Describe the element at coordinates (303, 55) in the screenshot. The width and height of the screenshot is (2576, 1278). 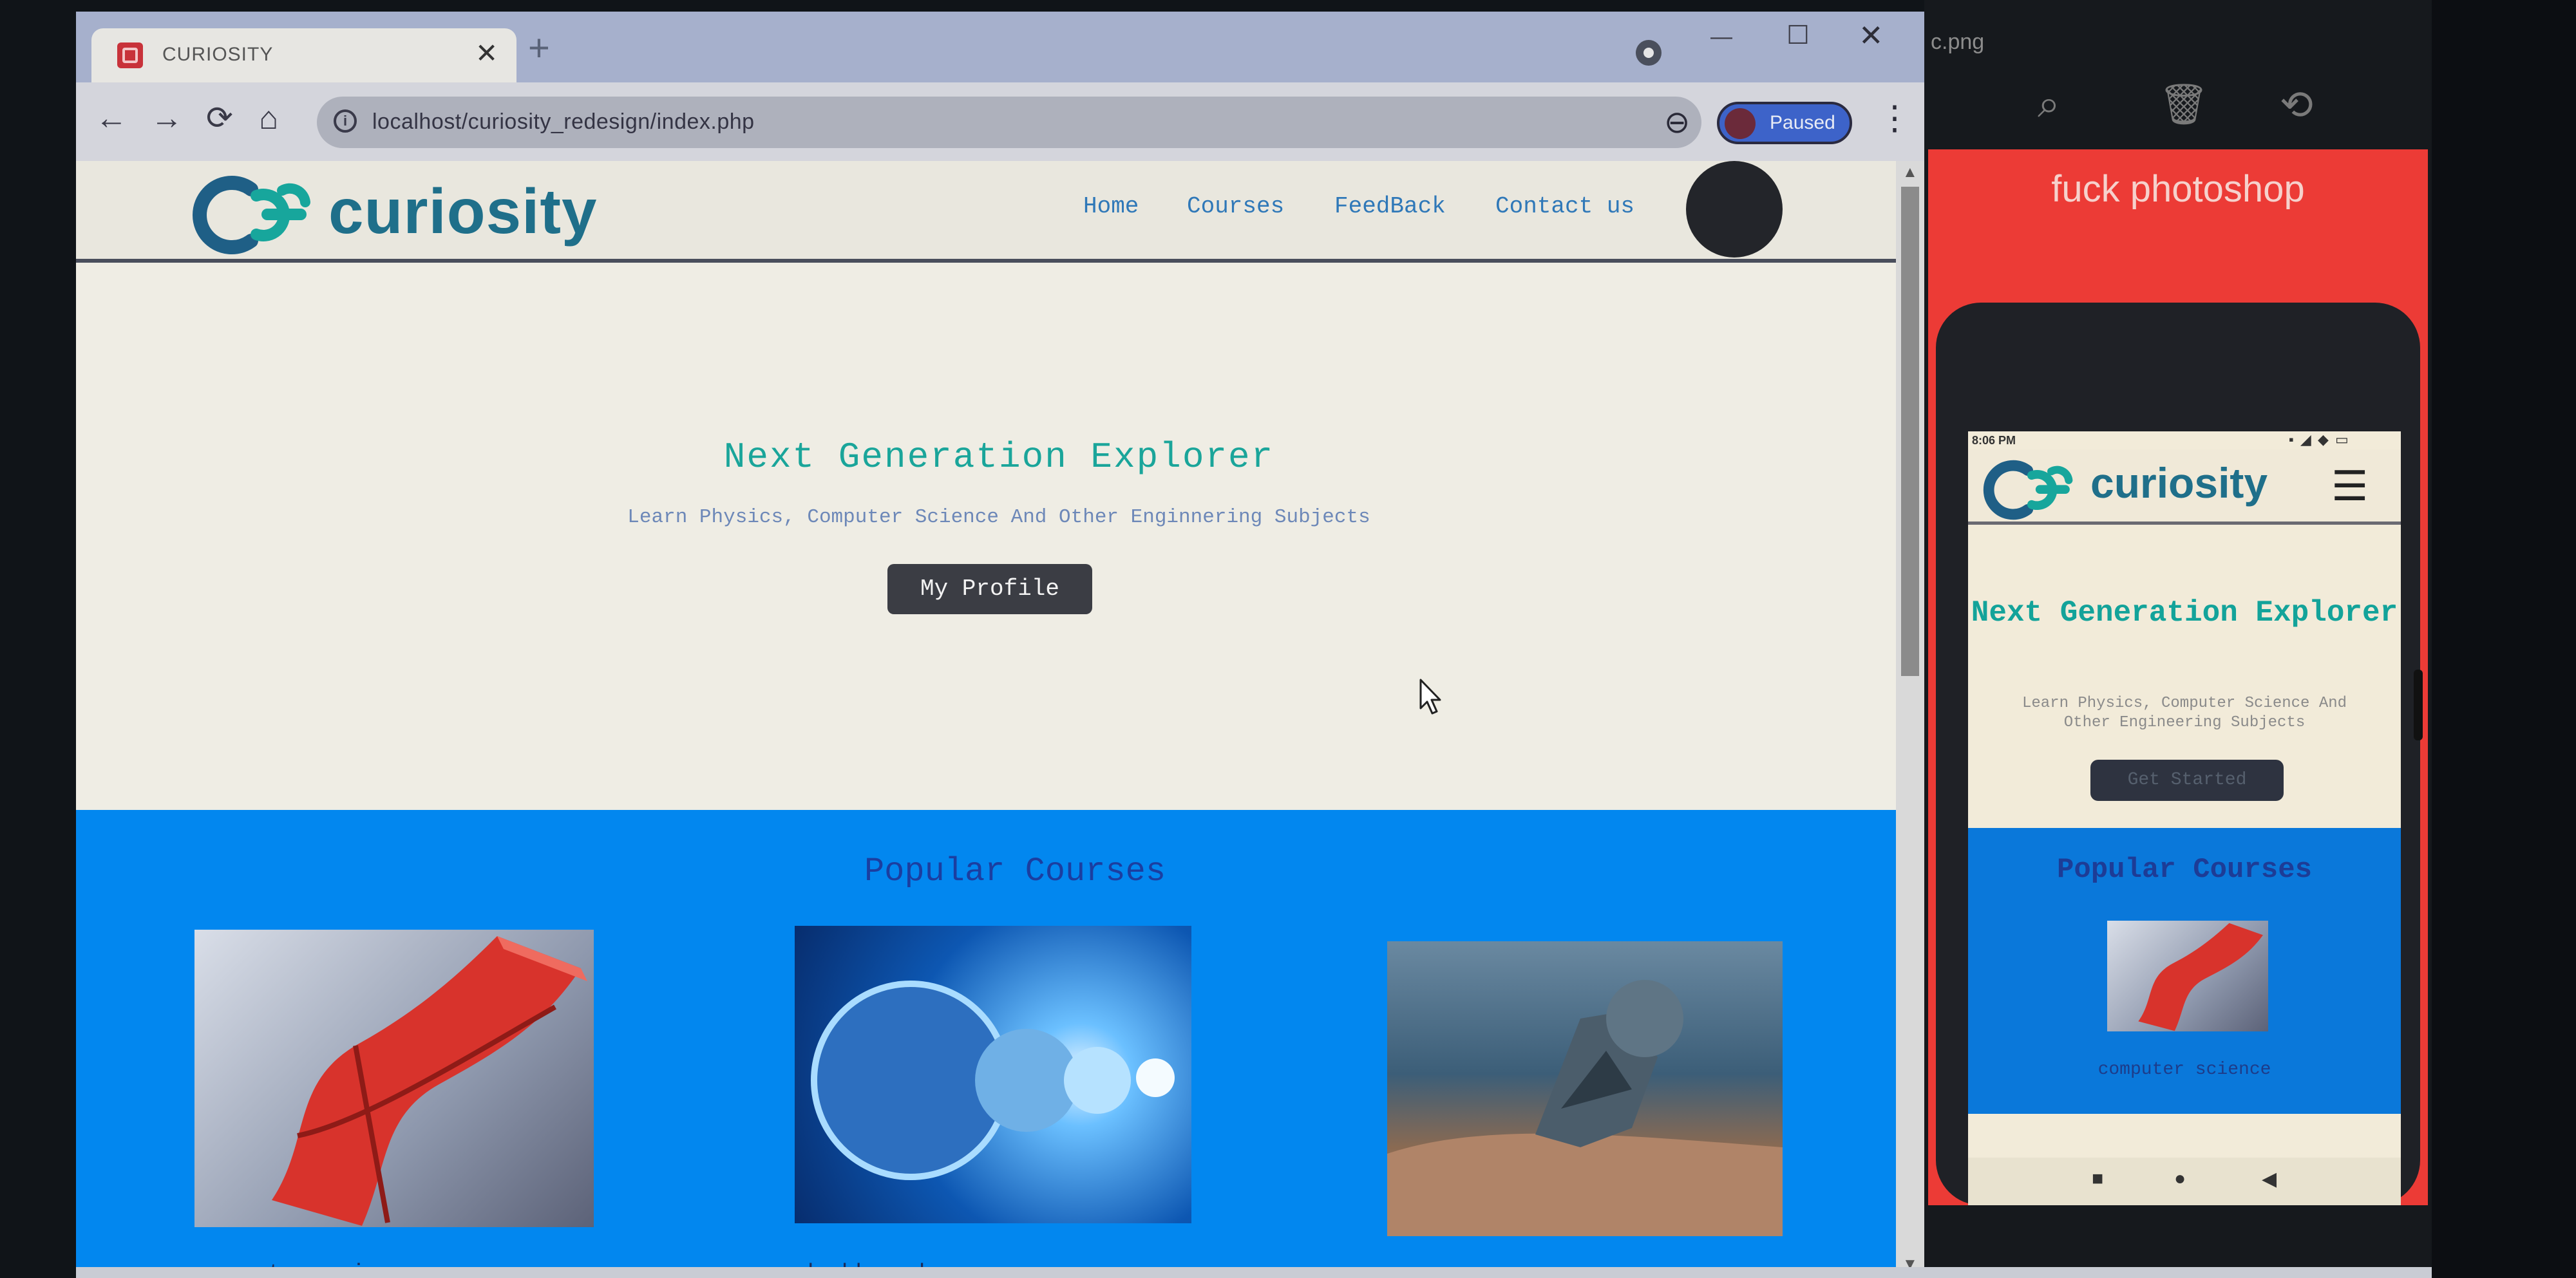
I see `browser-tab: CURIOSITY ✕` at that location.